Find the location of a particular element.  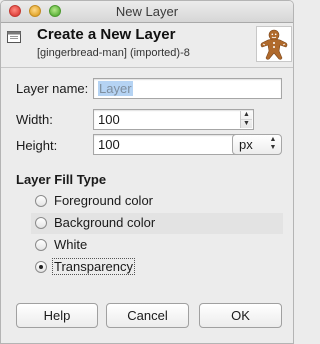

fill-option-label: Foreground color is located at coordinates (103, 200).